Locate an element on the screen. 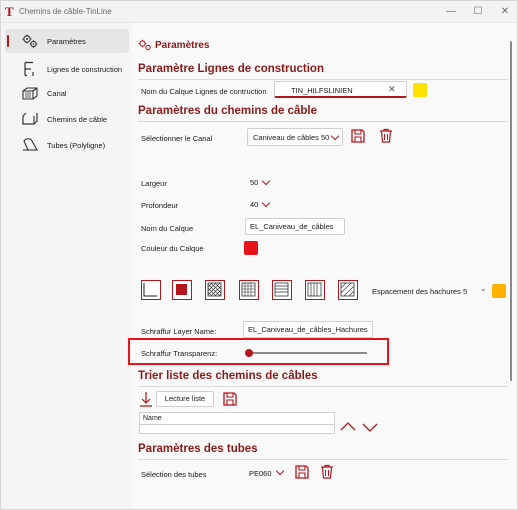  close-button: ✕ is located at coordinates (505, 12).